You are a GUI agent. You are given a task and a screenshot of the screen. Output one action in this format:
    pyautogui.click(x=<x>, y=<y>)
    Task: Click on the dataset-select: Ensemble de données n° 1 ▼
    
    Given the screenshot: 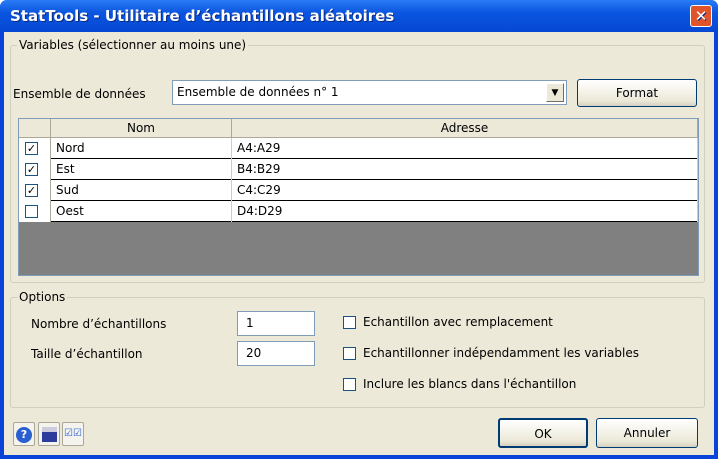 What is the action you would take?
    pyautogui.click(x=369, y=92)
    